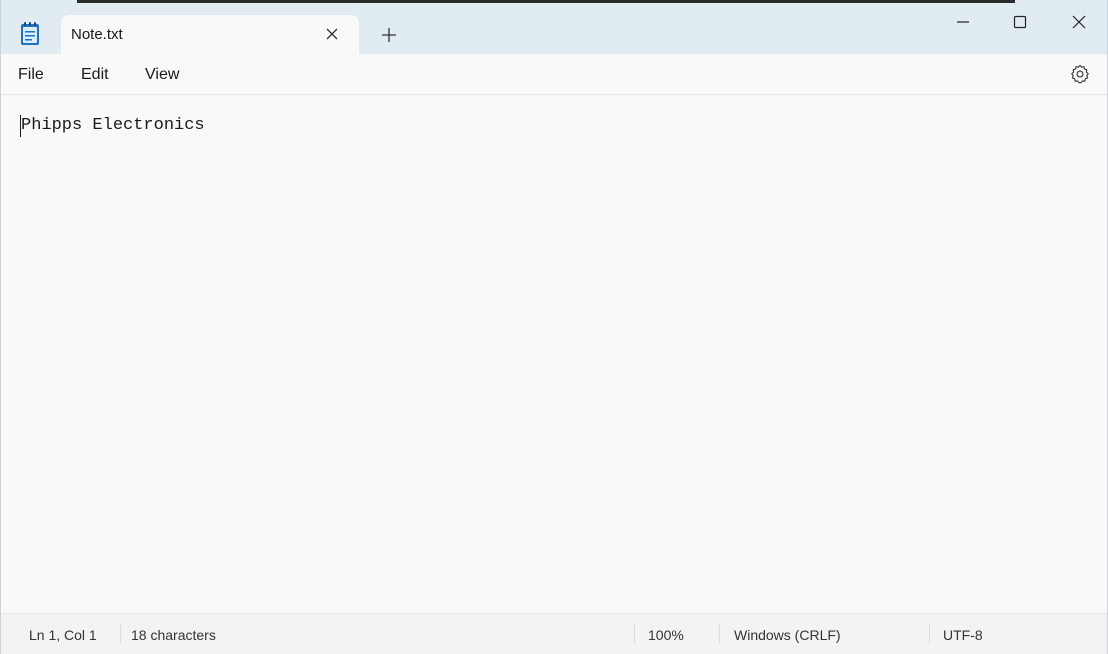  I want to click on status-encoding: UTF-8, so click(963, 635).